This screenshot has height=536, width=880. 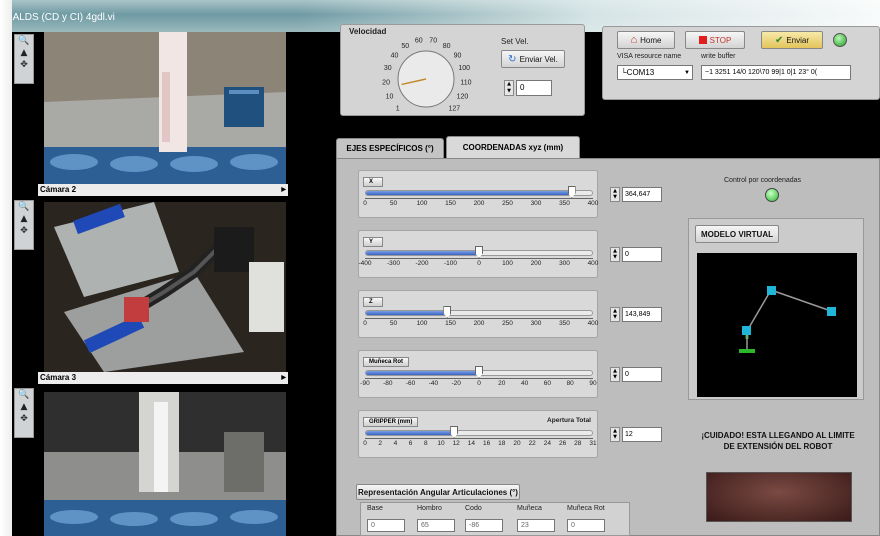 I want to click on home-label: Home, so click(x=651, y=40).